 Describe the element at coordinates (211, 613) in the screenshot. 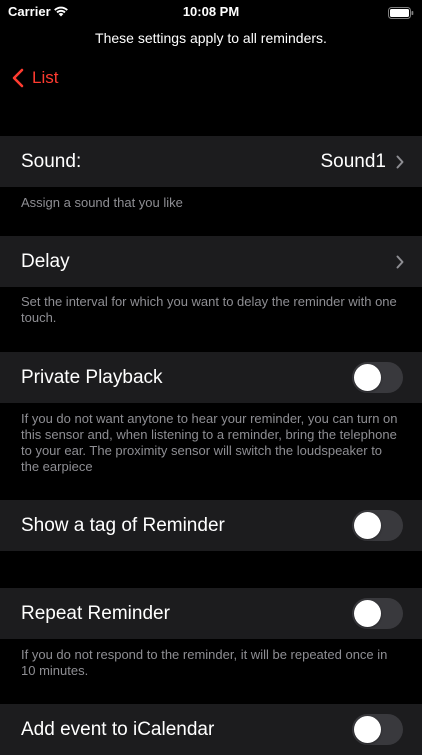

I see `repeat-reminder-row: Repeat Reminder` at that location.